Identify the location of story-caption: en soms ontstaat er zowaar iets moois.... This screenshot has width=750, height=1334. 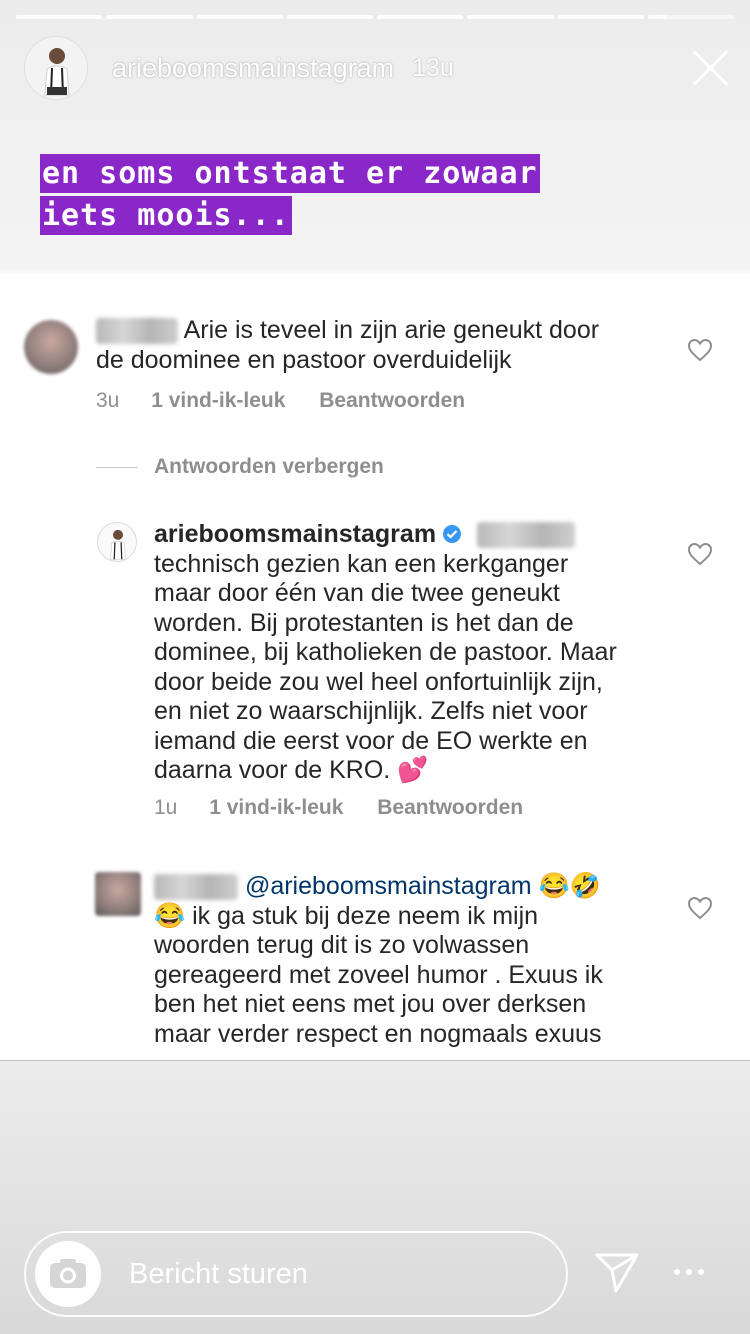
(290, 194).